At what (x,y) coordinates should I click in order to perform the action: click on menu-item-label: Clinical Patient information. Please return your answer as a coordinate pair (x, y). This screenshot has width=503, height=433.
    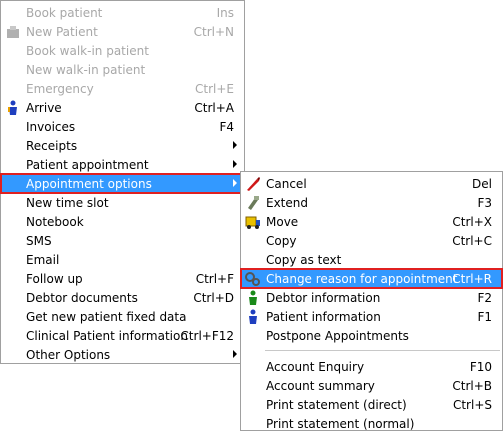
    Looking at the image, I should click on (107, 335).